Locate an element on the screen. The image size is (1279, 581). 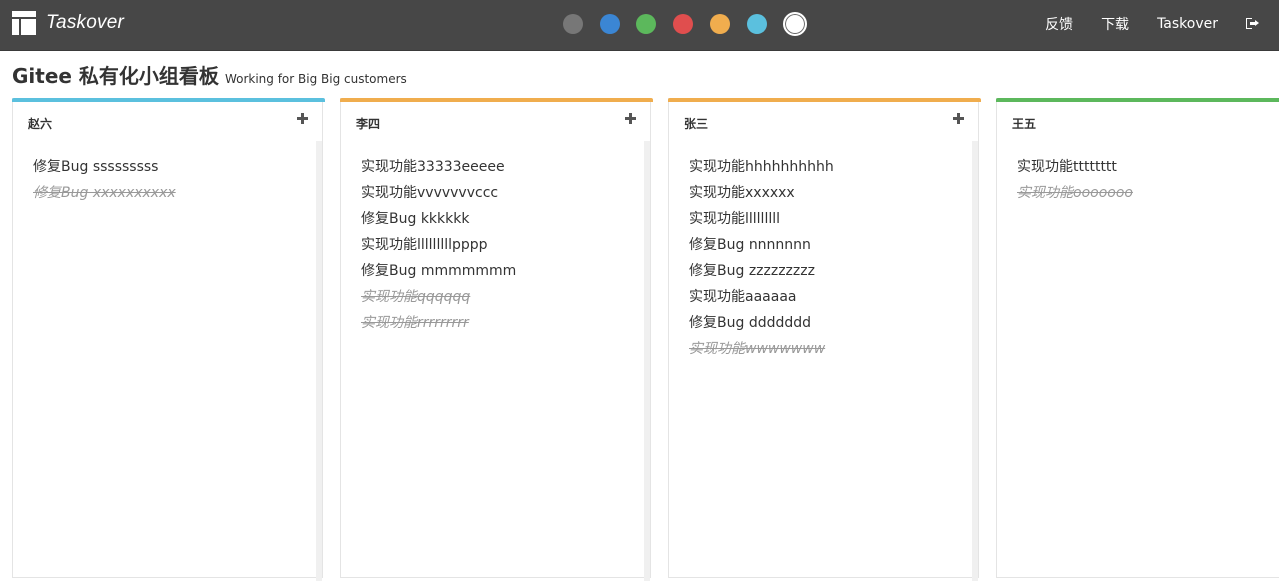
task-list: 实现功能tttttttt 实现功能ooooooo is located at coordinates (1075, 180).